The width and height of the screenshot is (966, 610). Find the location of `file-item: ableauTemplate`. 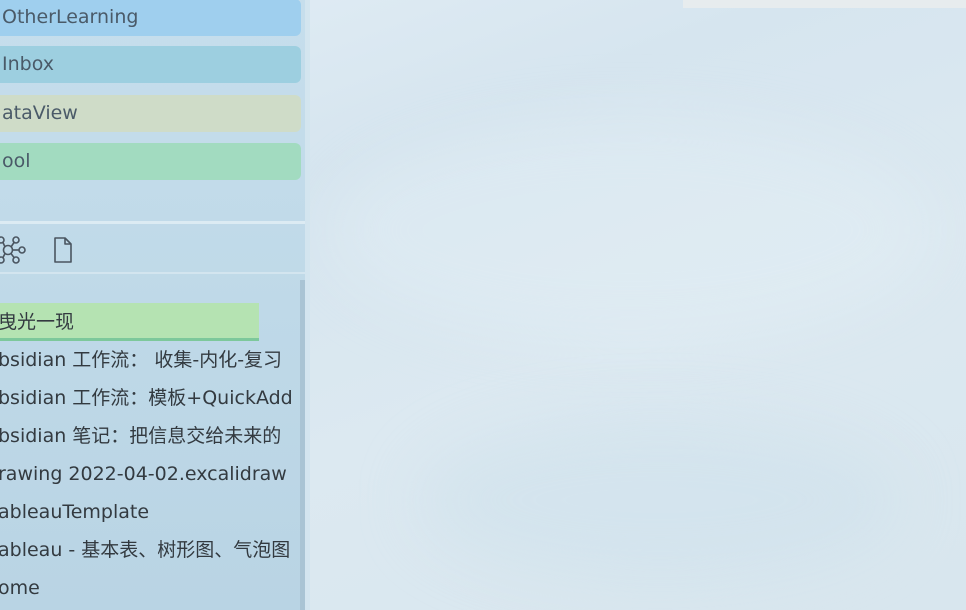

file-item: ableauTemplate is located at coordinates (150, 512).